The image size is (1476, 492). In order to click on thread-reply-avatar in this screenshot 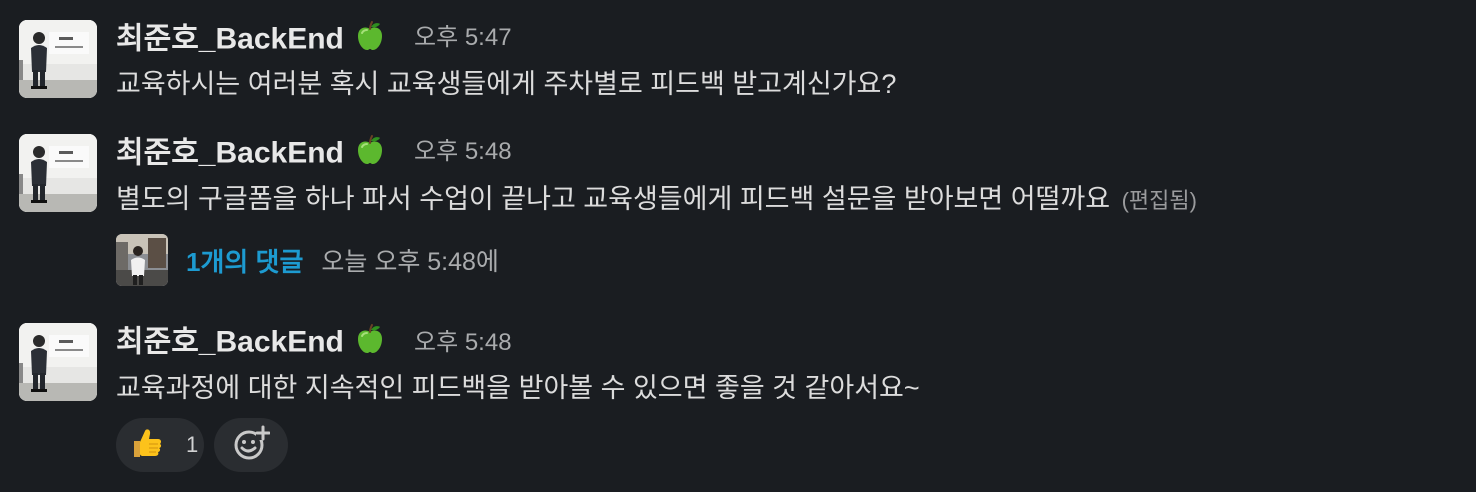, I will do `click(142, 260)`.